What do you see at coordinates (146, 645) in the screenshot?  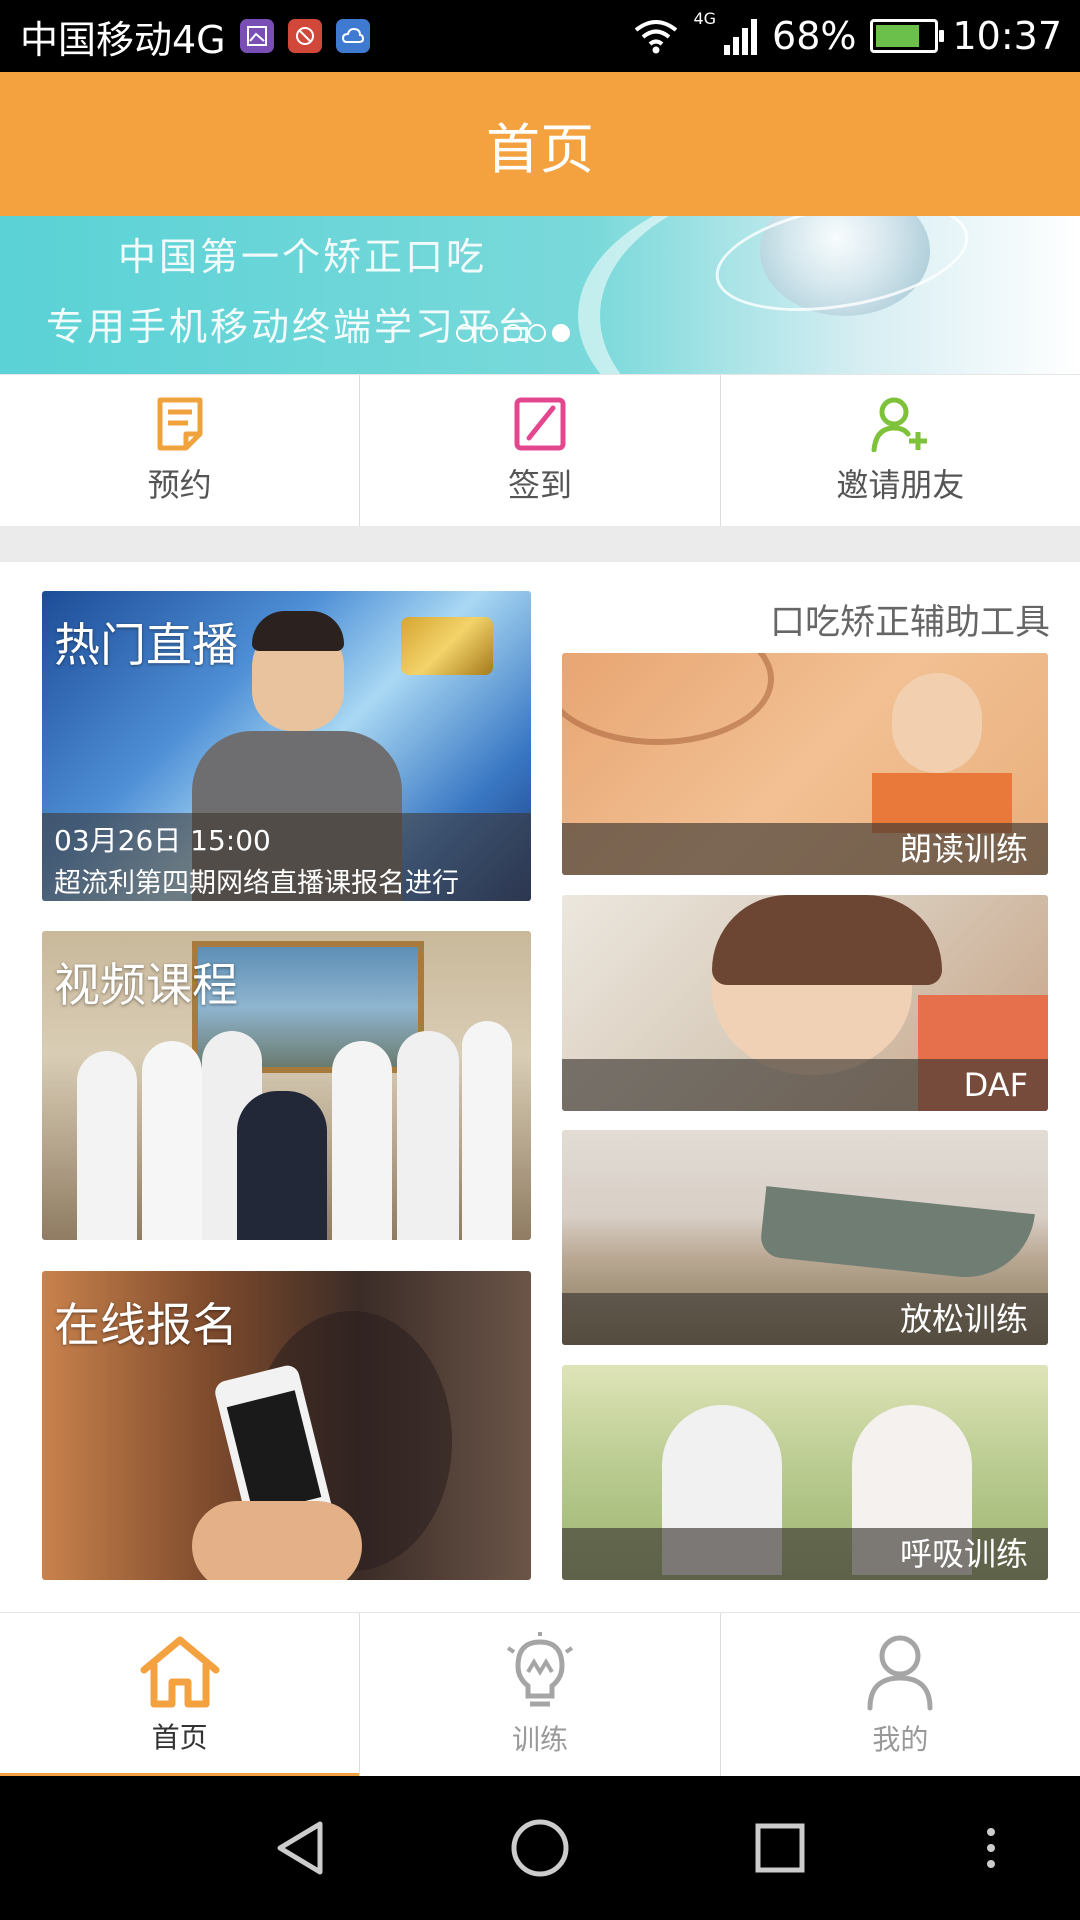 I see `live-card-title: 热门直播` at bounding box center [146, 645].